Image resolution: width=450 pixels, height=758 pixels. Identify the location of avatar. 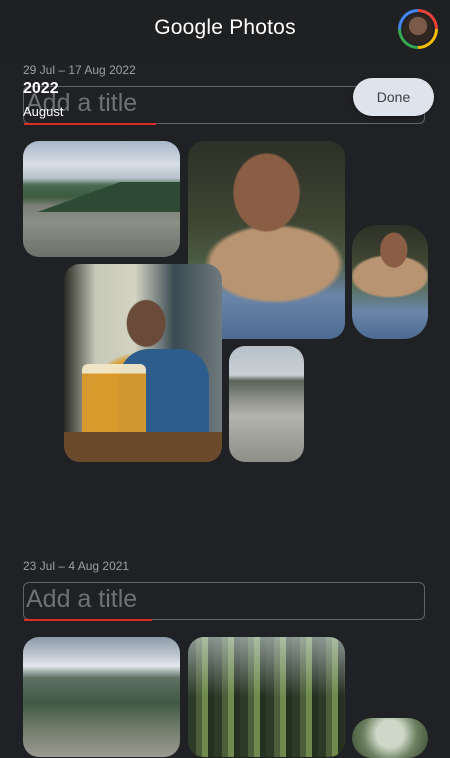
(418, 29).